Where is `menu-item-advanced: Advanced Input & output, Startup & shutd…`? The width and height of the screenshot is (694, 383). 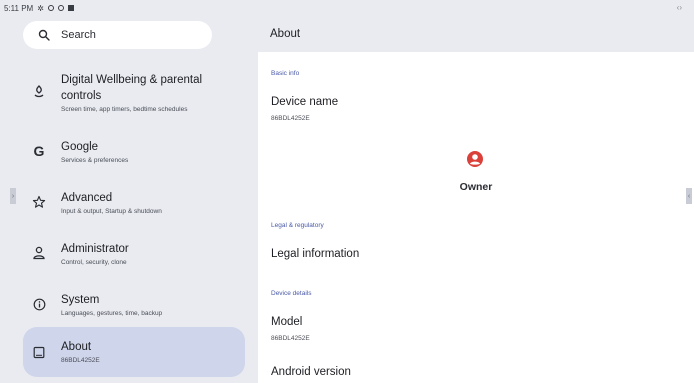 menu-item-advanced: Advanced Input & output, Startup & shutd… is located at coordinates (134, 202).